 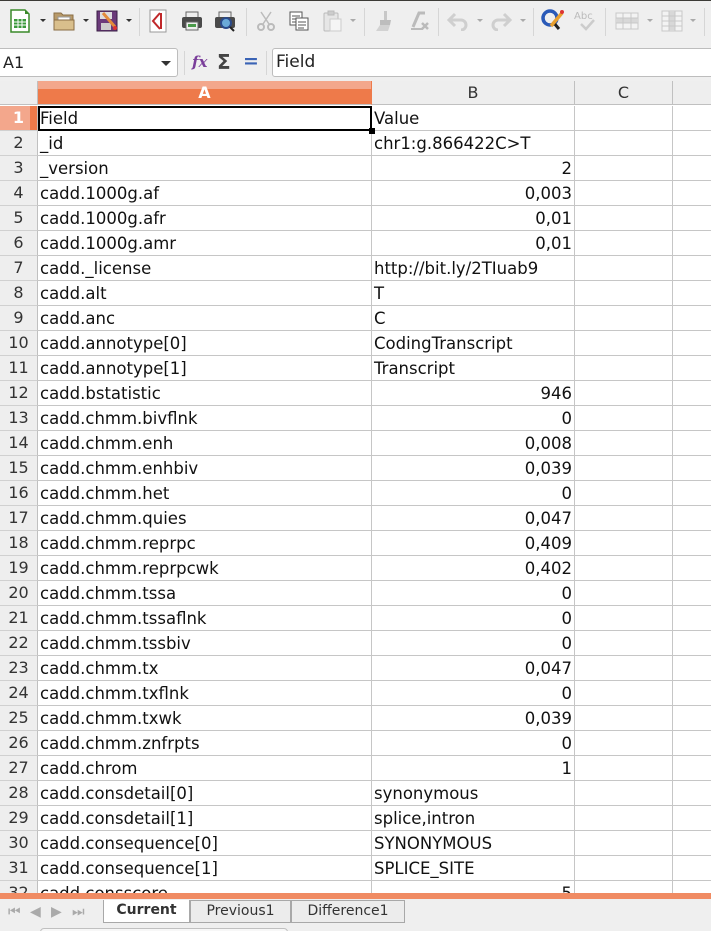 What do you see at coordinates (199, 62) in the screenshot?
I see `function-wizard-icon: fx` at bounding box center [199, 62].